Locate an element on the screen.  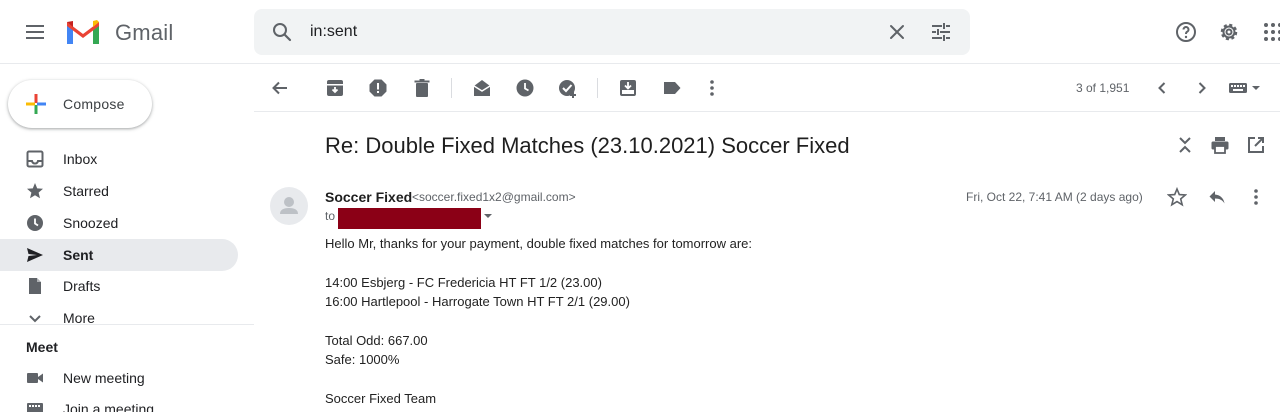
message-date: Fri, Oct 22, 7:41 AM (2 days ago) is located at coordinates (1054, 197).